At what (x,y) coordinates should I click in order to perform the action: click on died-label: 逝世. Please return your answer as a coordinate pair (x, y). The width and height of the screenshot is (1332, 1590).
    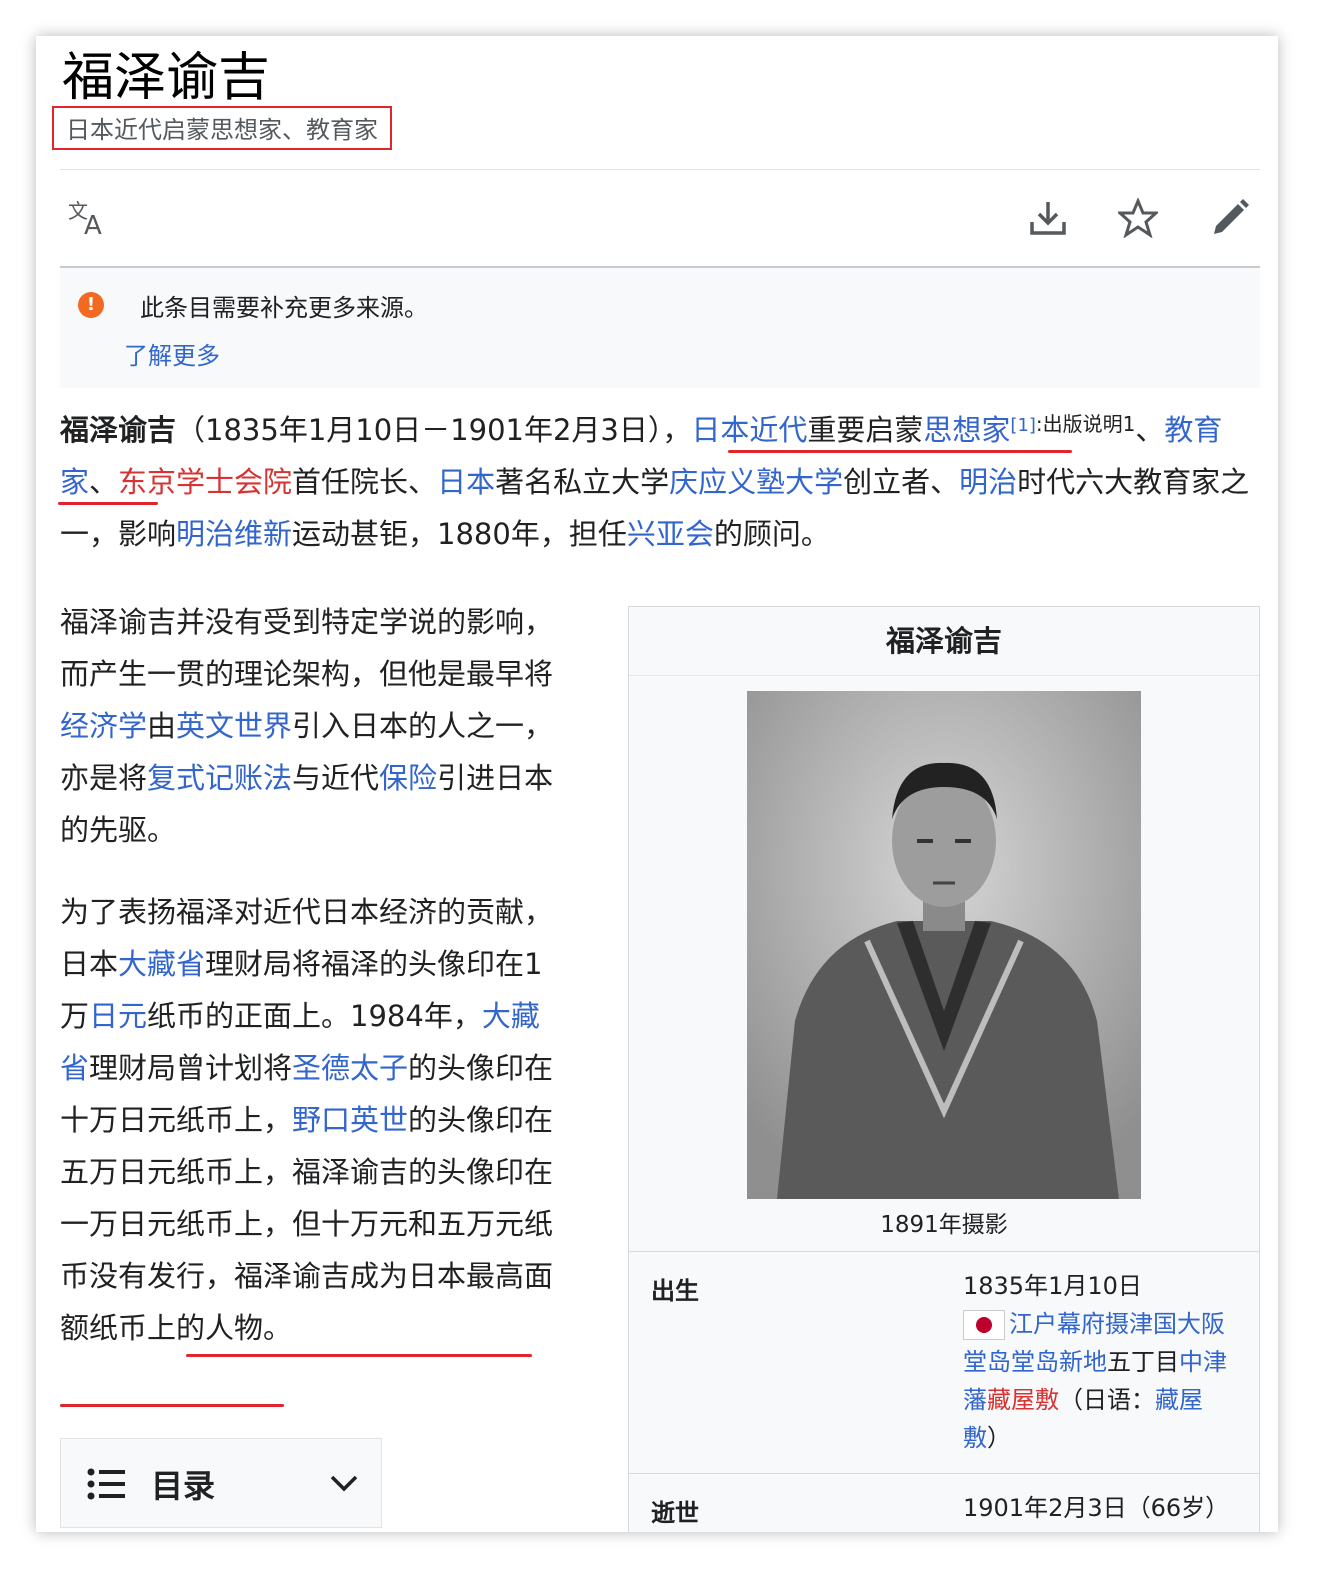
    Looking at the image, I should click on (675, 1513).